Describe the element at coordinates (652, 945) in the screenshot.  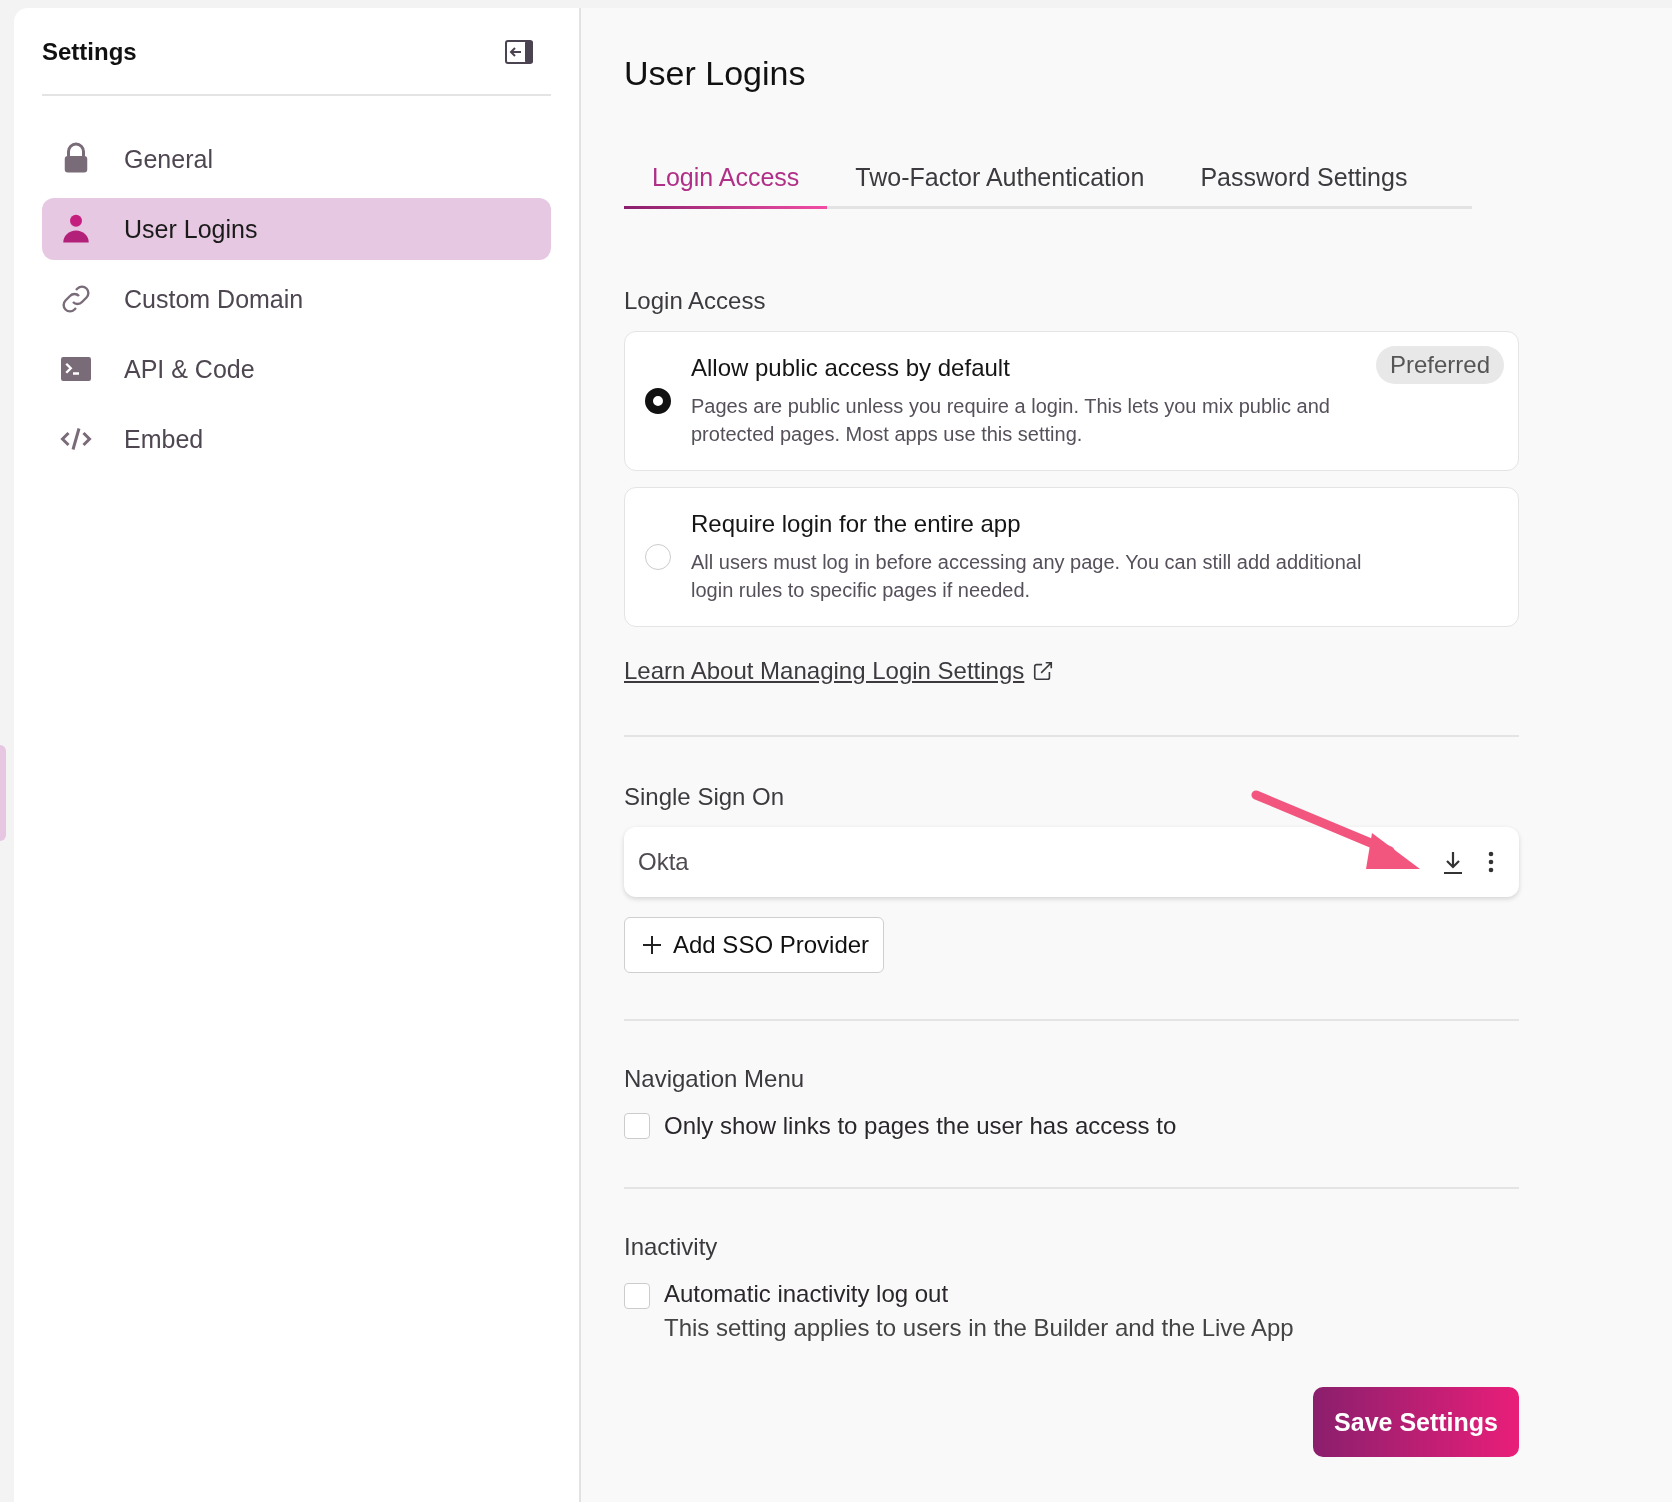
I see `plus-icon` at that location.